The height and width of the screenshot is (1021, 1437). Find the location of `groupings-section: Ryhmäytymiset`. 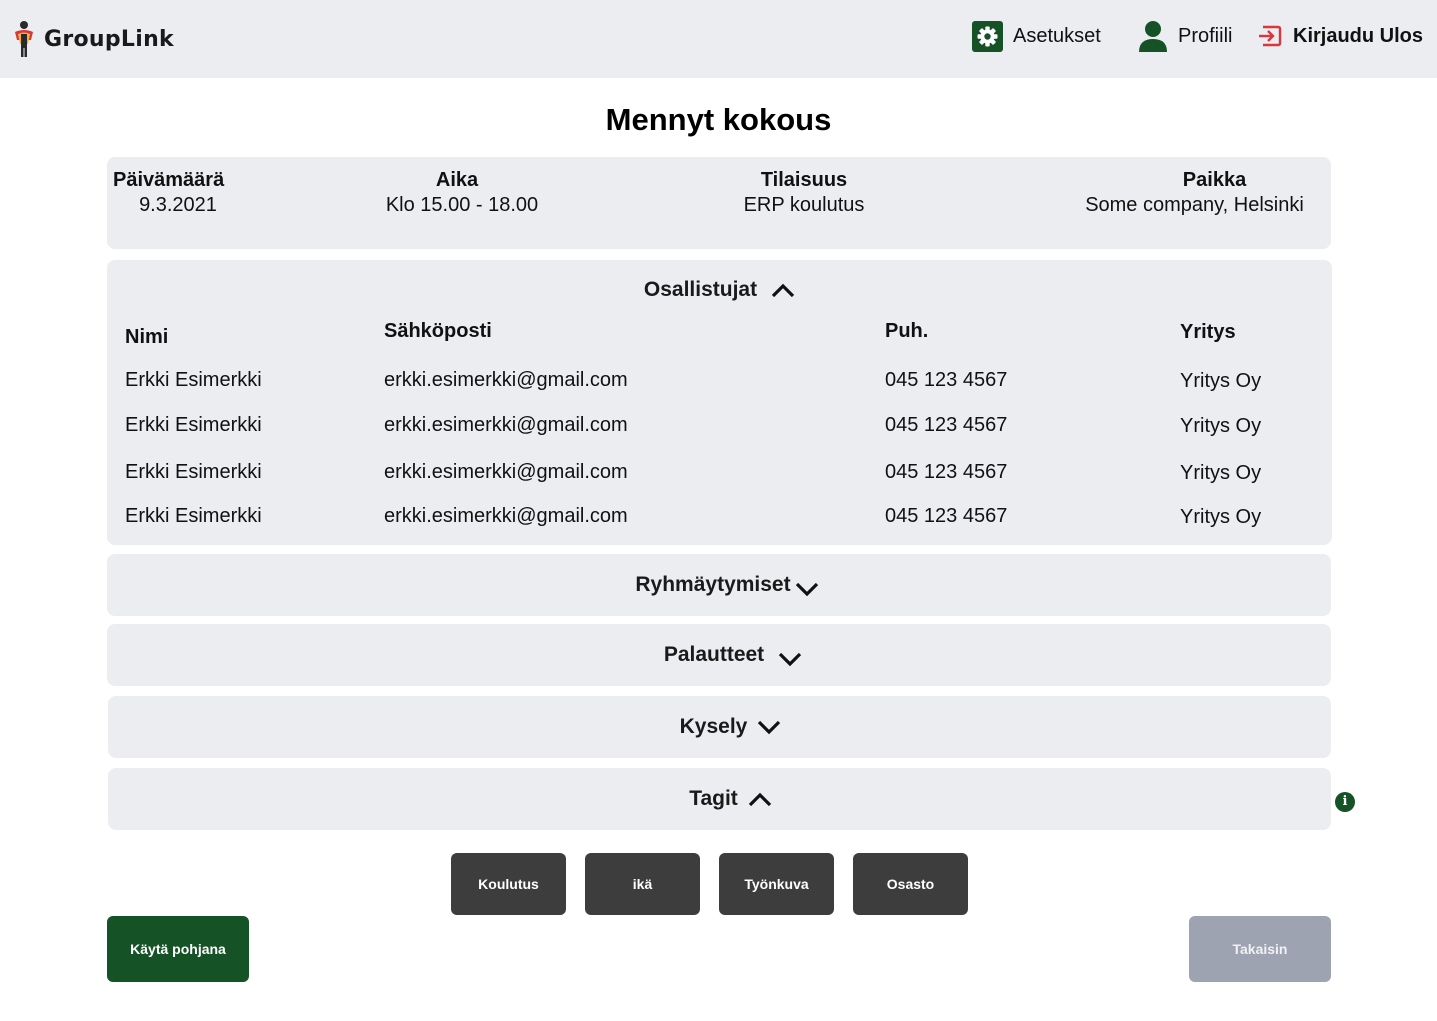

groupings-section: Ryhmäytymiset is located at coordinates (719, 585).